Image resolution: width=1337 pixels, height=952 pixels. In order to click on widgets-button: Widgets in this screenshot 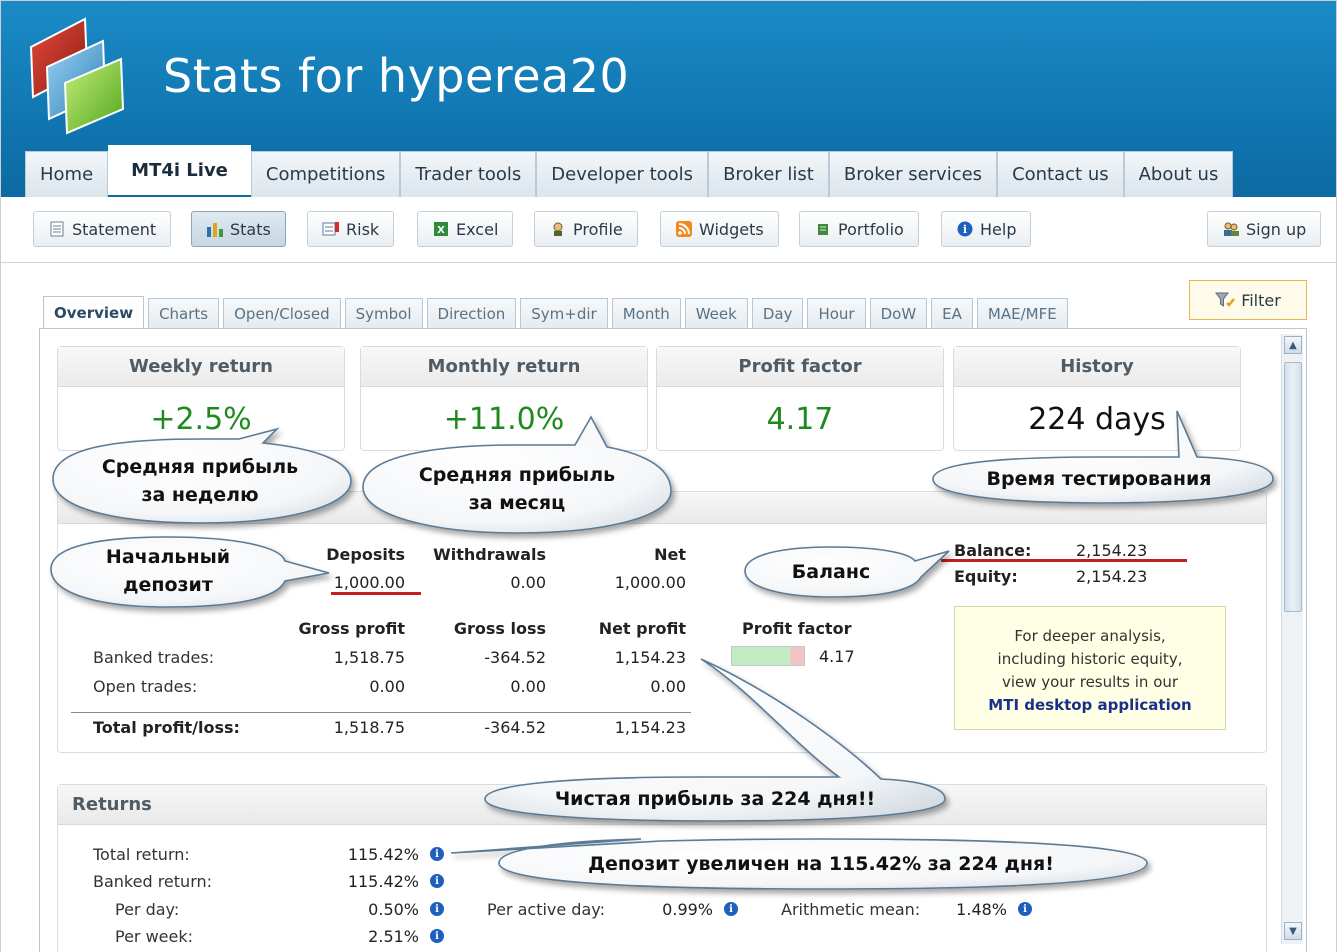, I will do `click(719, 229)`.